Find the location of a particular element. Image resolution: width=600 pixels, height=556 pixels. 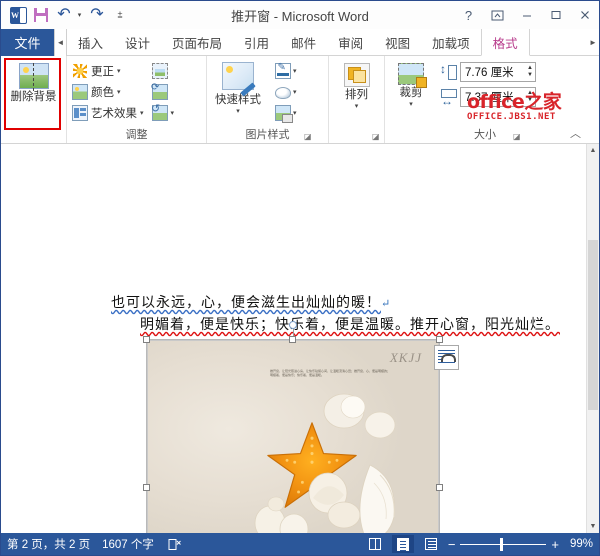

artistic-effects-button: 艺术效果 ▾ is located at coordinates (108, 112).